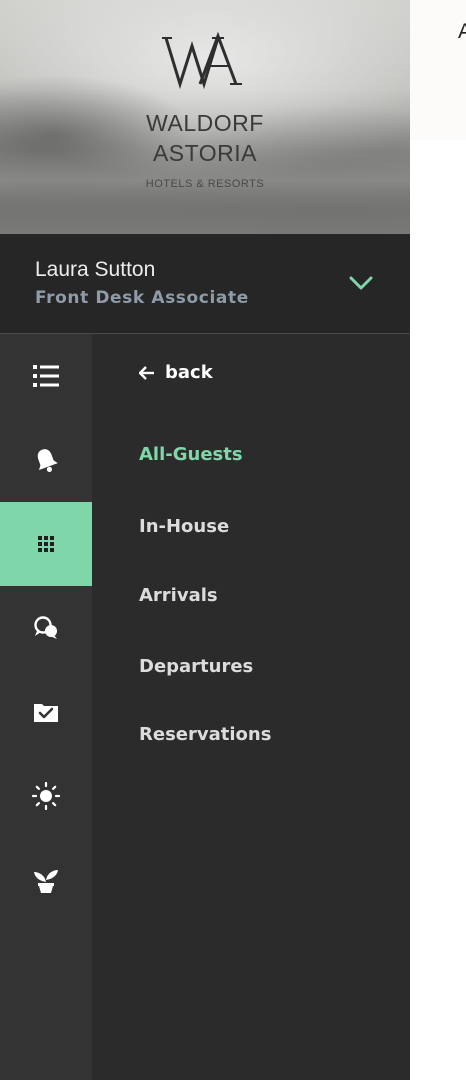  I want to click on user-name: Laura Sutton, so click(95, 269).